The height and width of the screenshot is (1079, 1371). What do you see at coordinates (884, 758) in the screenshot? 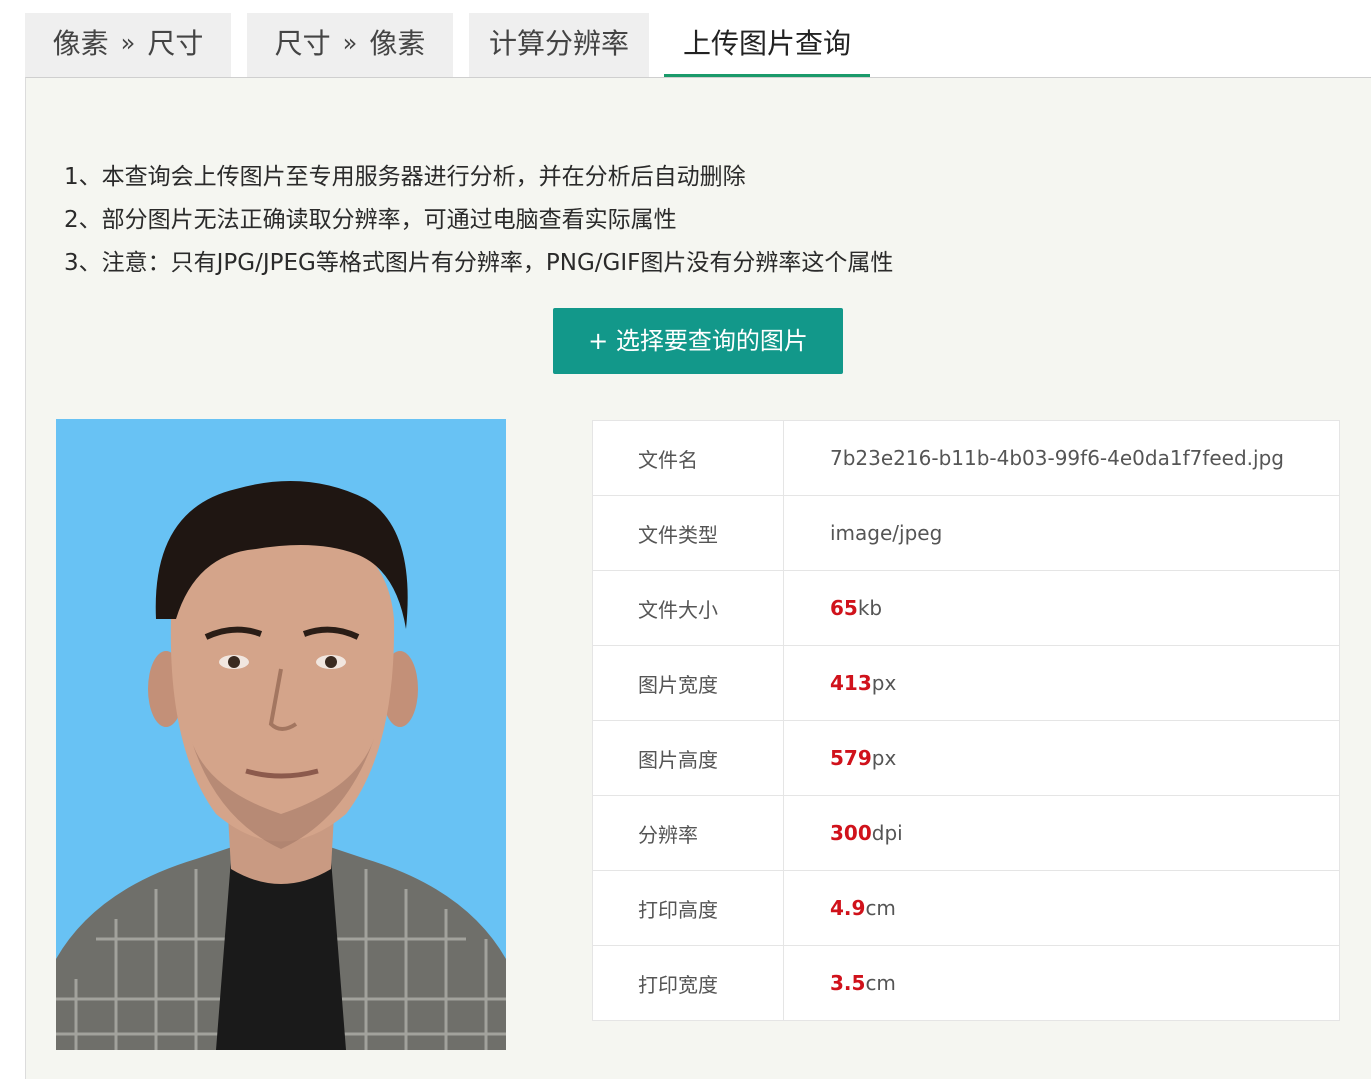
I see `image-height-unit: px` at bounding box center [884, 758].